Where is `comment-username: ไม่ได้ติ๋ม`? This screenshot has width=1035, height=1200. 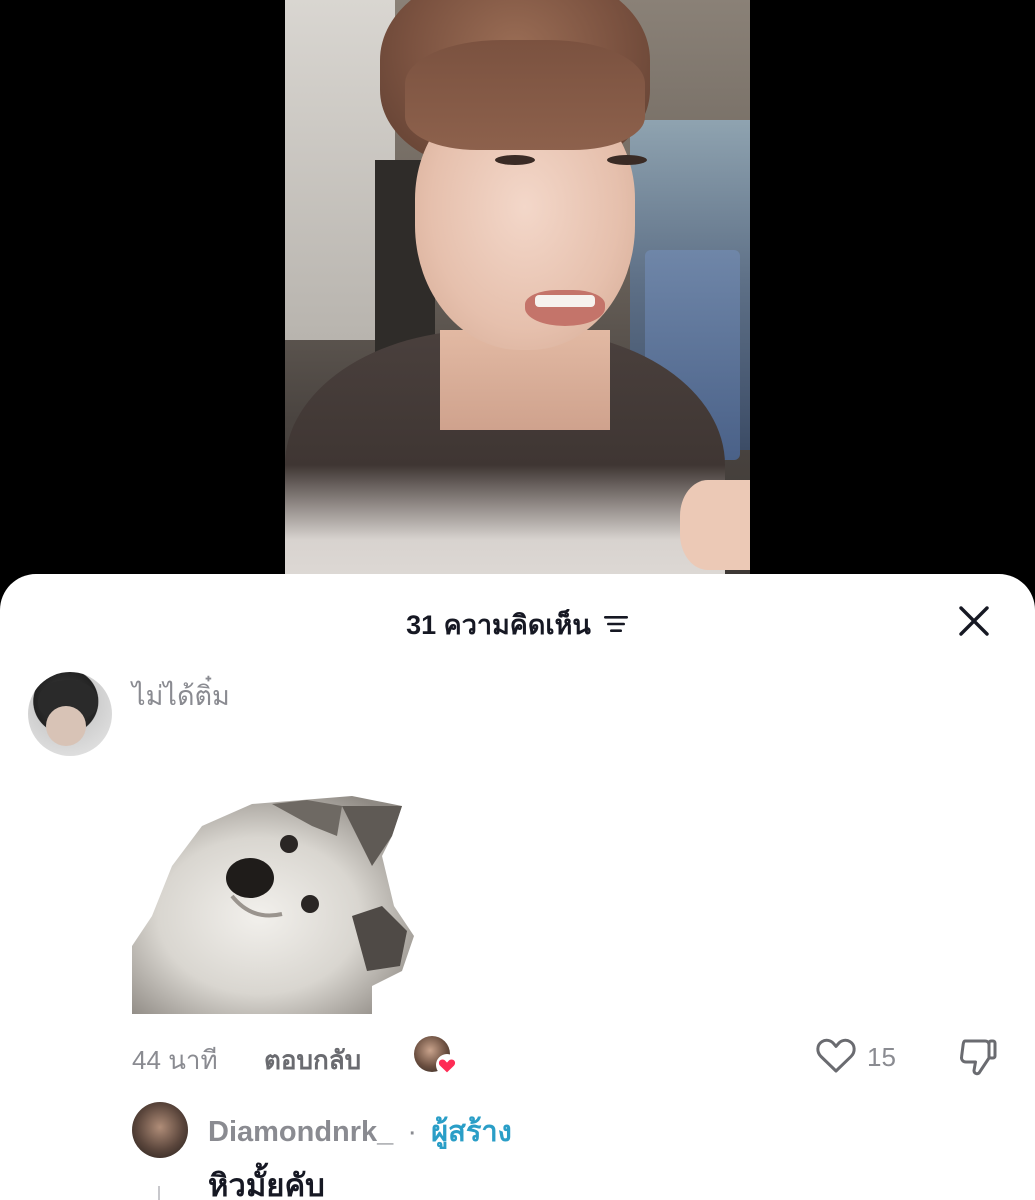
comment-username: ไม่ได้ติ๋ม is located at coordinates (181, 695).